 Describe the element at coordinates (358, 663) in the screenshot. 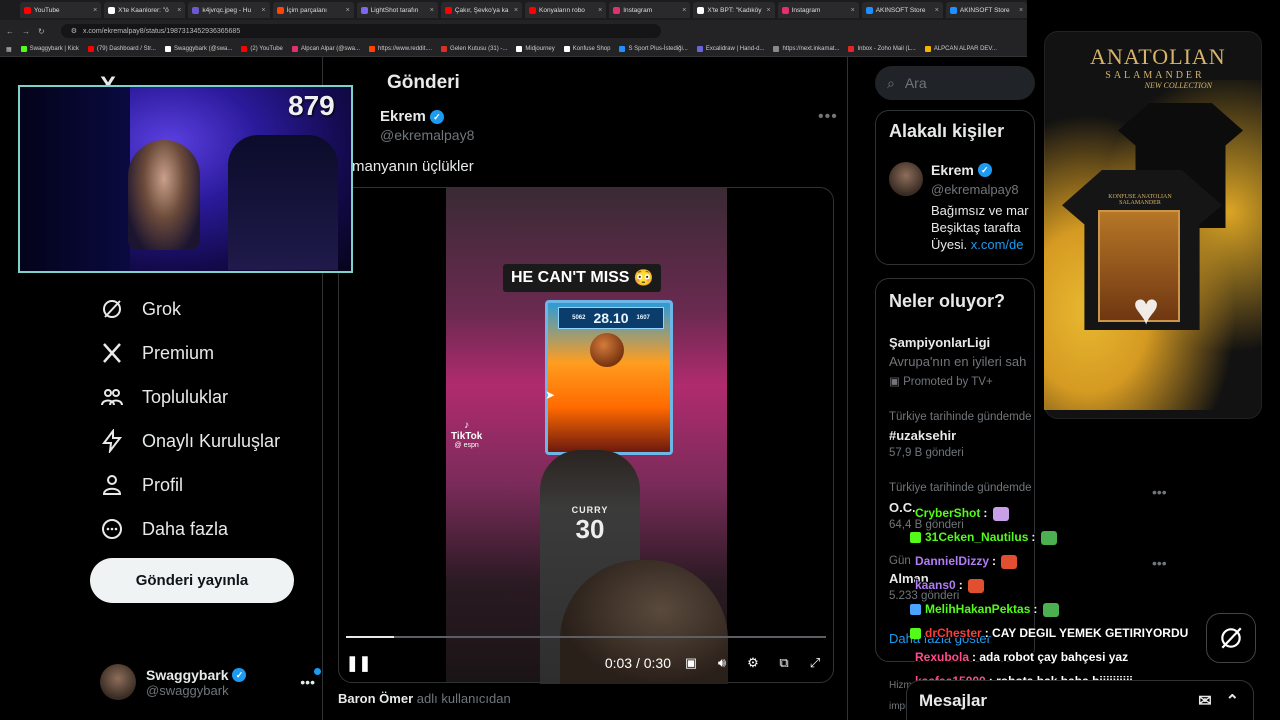

I see `pause-icon: ❚❚` at that location.